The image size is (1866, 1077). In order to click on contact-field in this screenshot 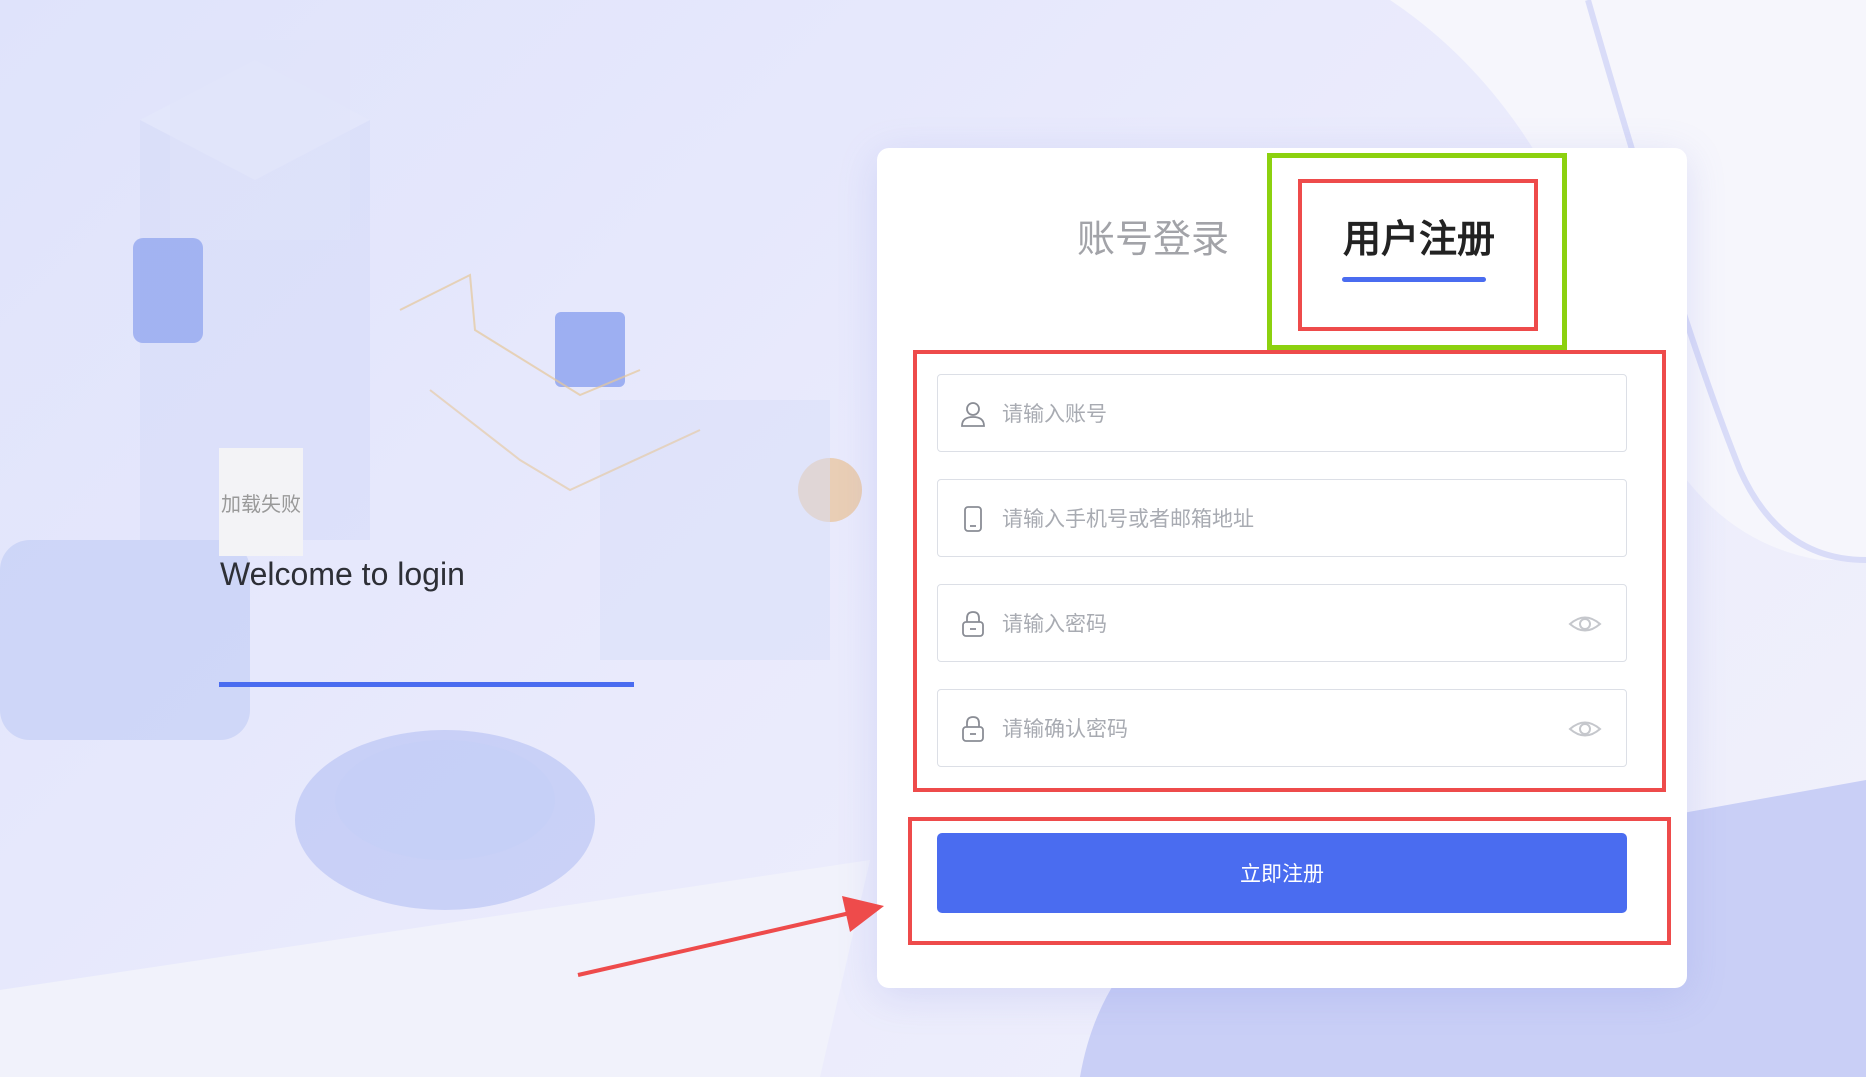, I will do `click(1282, 518)`.